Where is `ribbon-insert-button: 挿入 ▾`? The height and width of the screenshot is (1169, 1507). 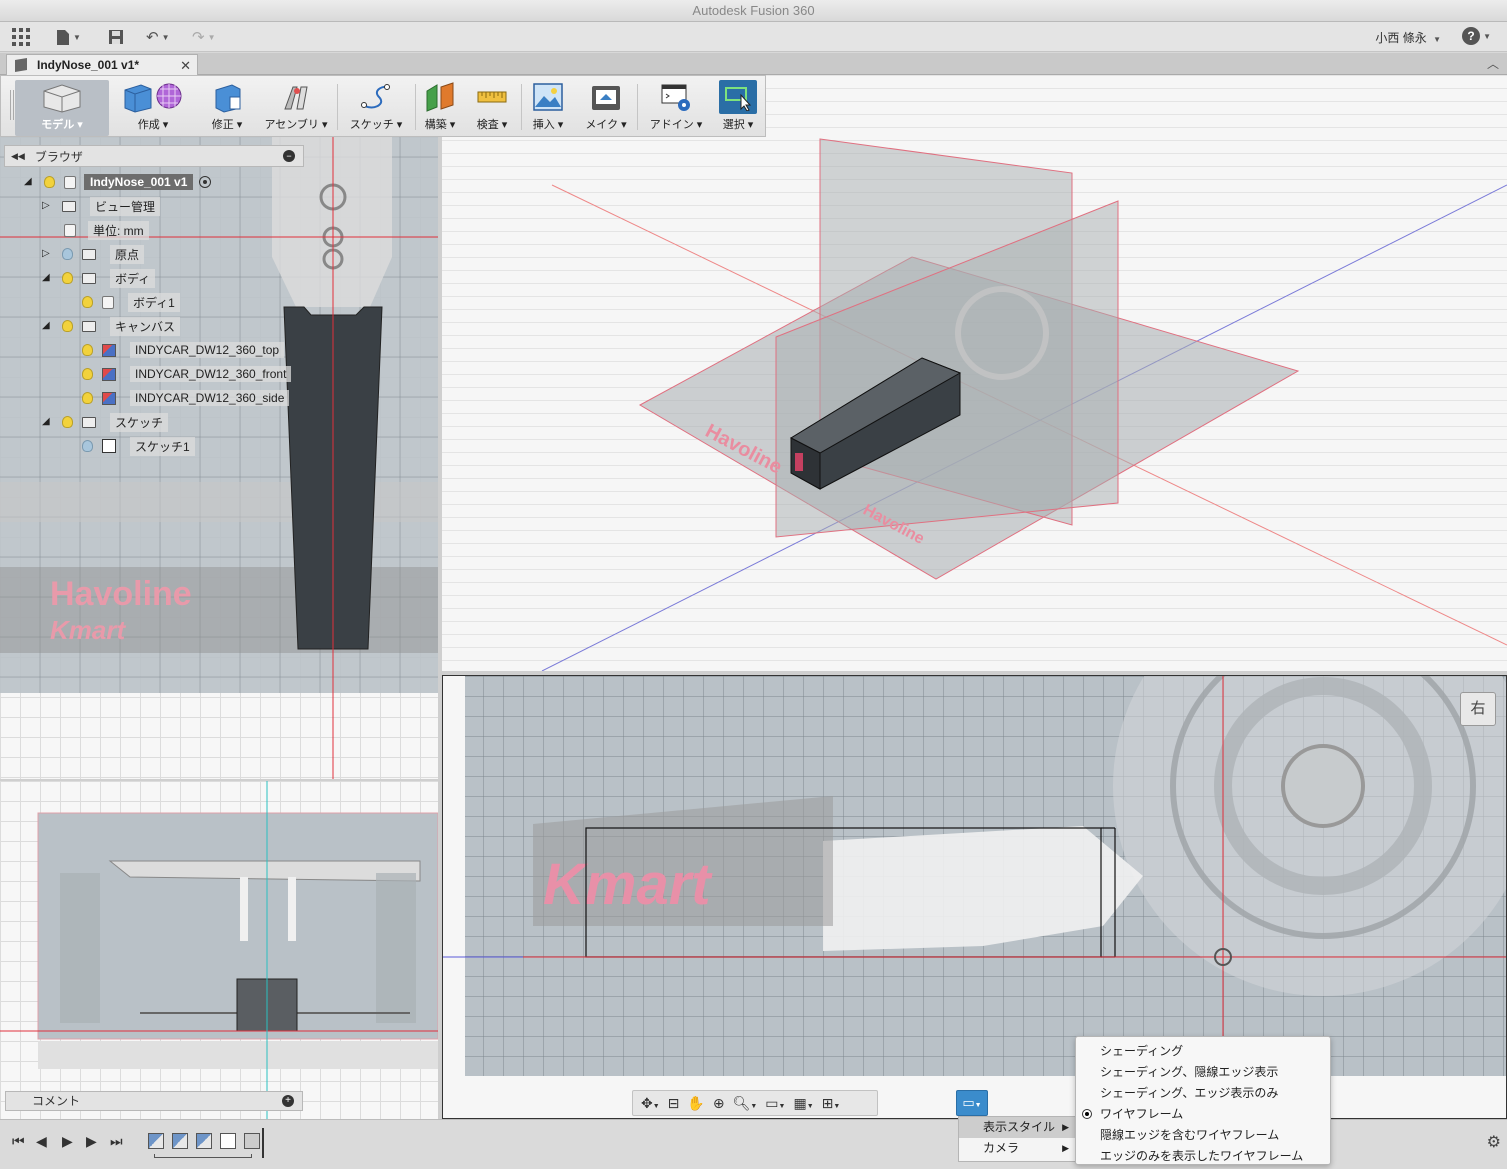
ribbon-insert-button: 挿入 ▾ is located at coordinates (548, 108).